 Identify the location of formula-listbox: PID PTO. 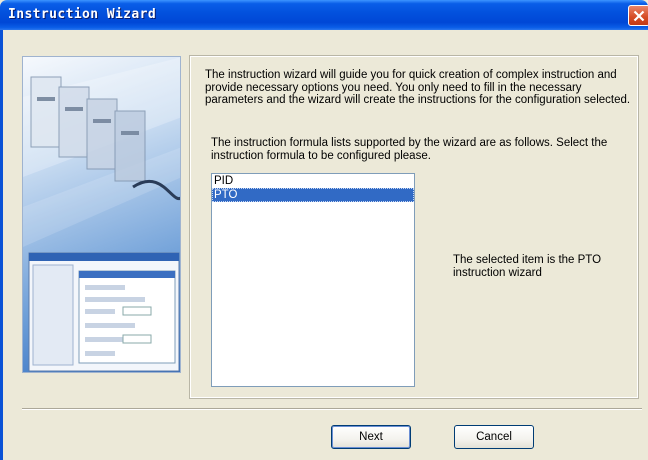
(313, 280).